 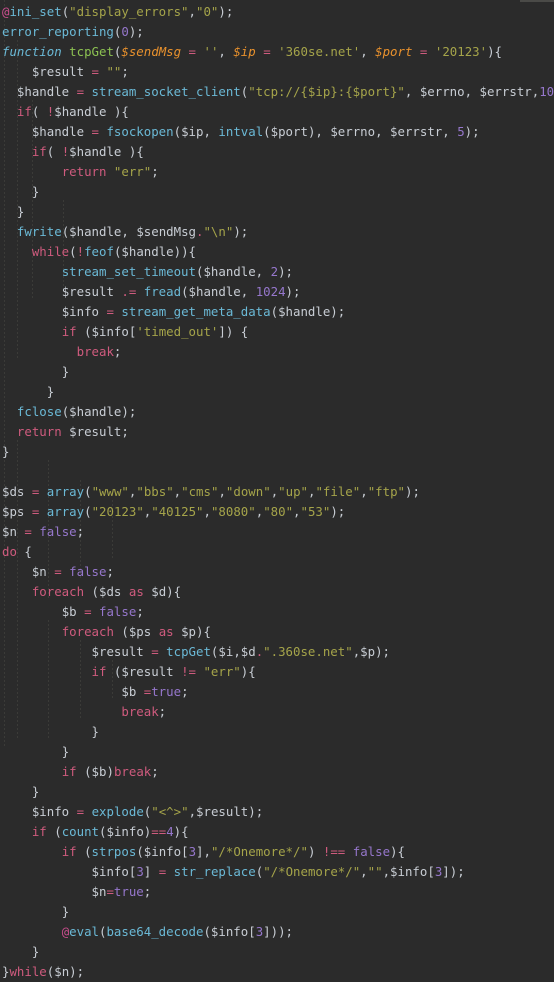 I want to click on code-line: if (count($info)==4){, so click(x=277, y=832).